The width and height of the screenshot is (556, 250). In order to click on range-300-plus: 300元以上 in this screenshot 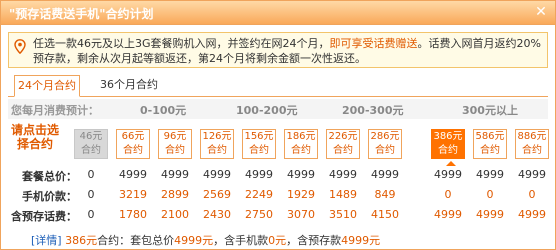, I will do `click(490, 110)`.